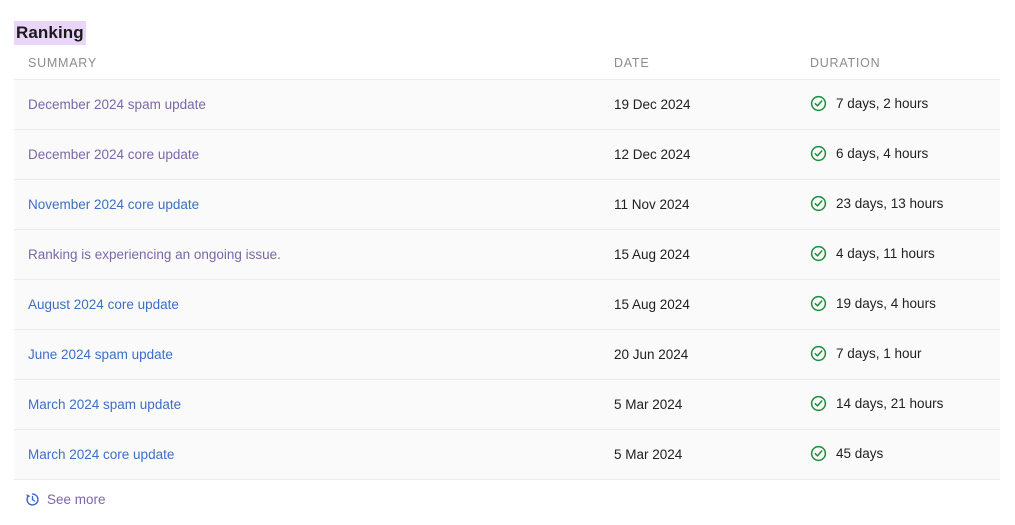 This screenshot has height=525, width=1015. What do you see at coordinates (898, 454) in the screenshot?
I see `duration-cell: 45 days` at bounding box center [898, 454].